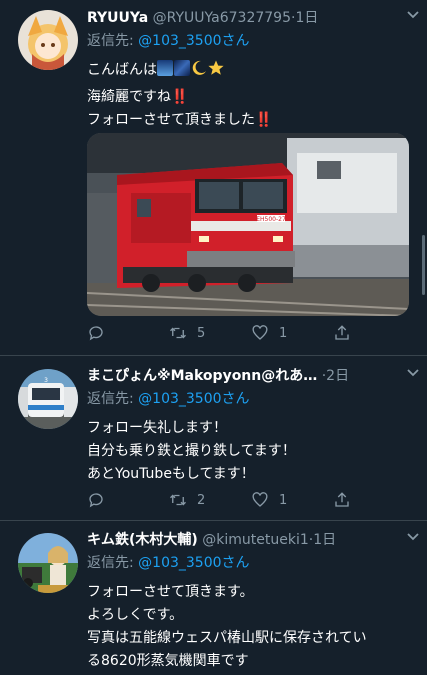 Image resolution: width=427 pixels, height=675 pixels. Describe the element at coordinates (210, 500) in the screenshot. I see `retweet-button: 2` at that location.